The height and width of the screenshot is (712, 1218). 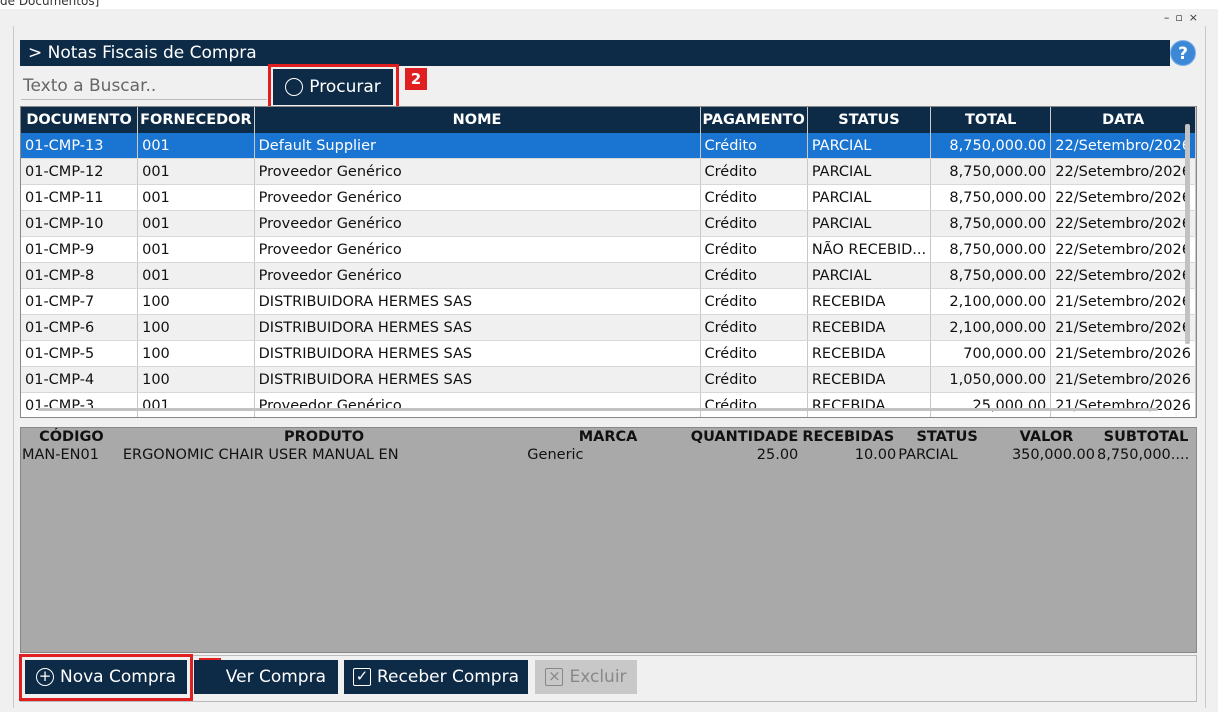 What do you see at coordinates (71, 437) in the screenshot?
I see `column-header: CÓDIGO` at bounding box center [71, 437].